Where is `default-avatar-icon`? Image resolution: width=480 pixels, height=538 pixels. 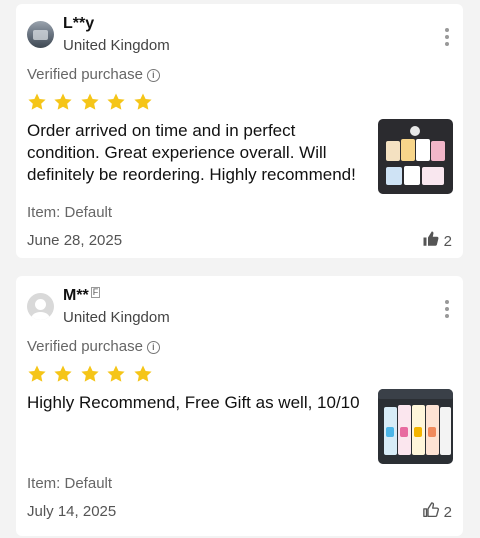 default-avatar-icon is located at coordinates (40, 306).